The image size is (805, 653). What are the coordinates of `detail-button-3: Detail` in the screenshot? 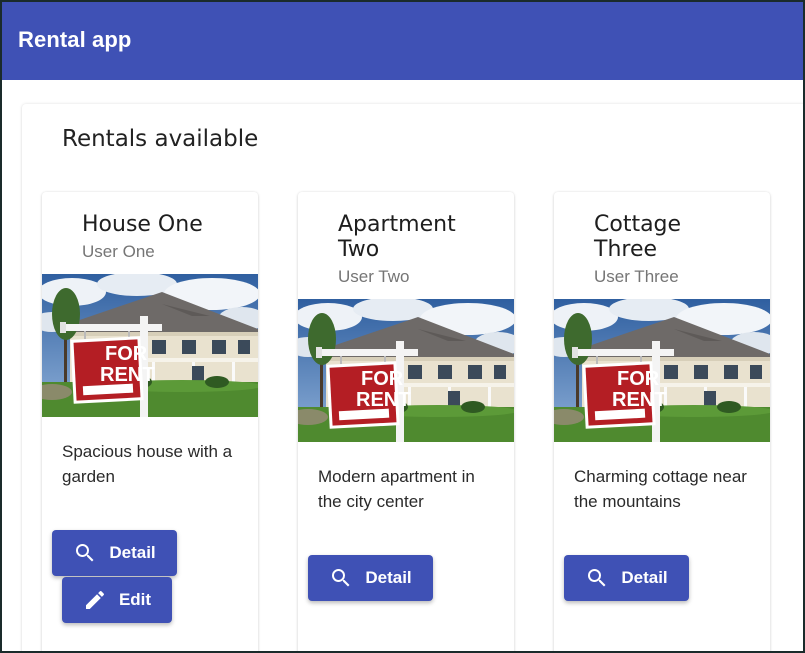 It's located at (626, 578).